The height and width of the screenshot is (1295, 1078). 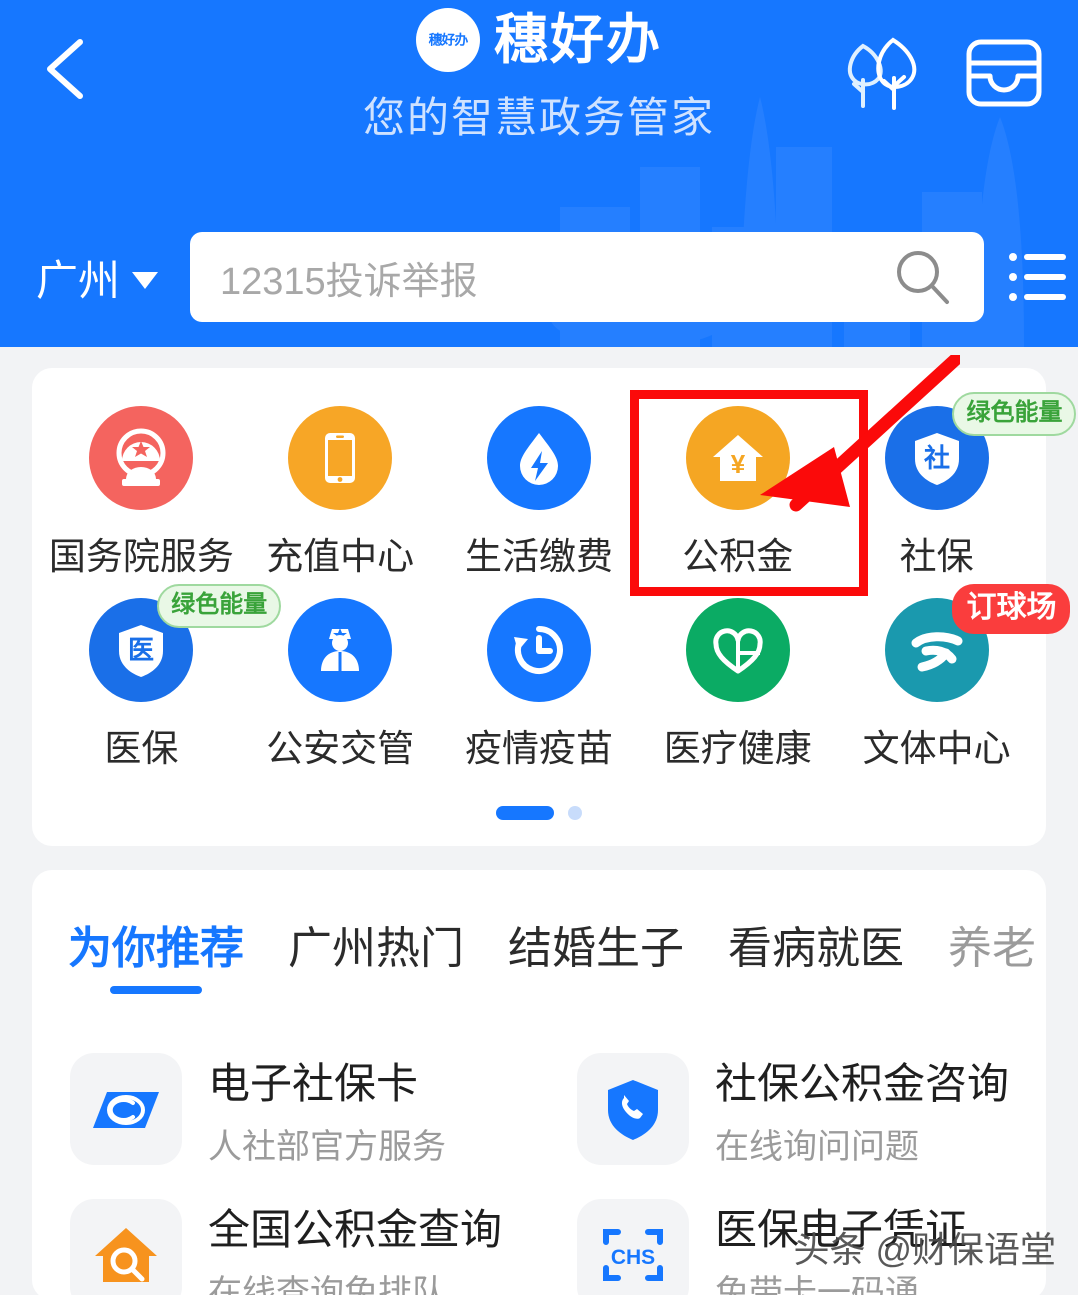 I want to click on list-item-text: 电子社保卡 人社部官方服务, so click(x=327, y=1109).